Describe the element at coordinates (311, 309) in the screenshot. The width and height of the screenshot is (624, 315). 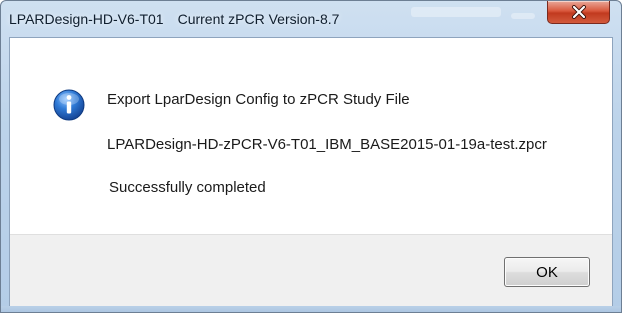
I see `window-bottom-border` at that location.